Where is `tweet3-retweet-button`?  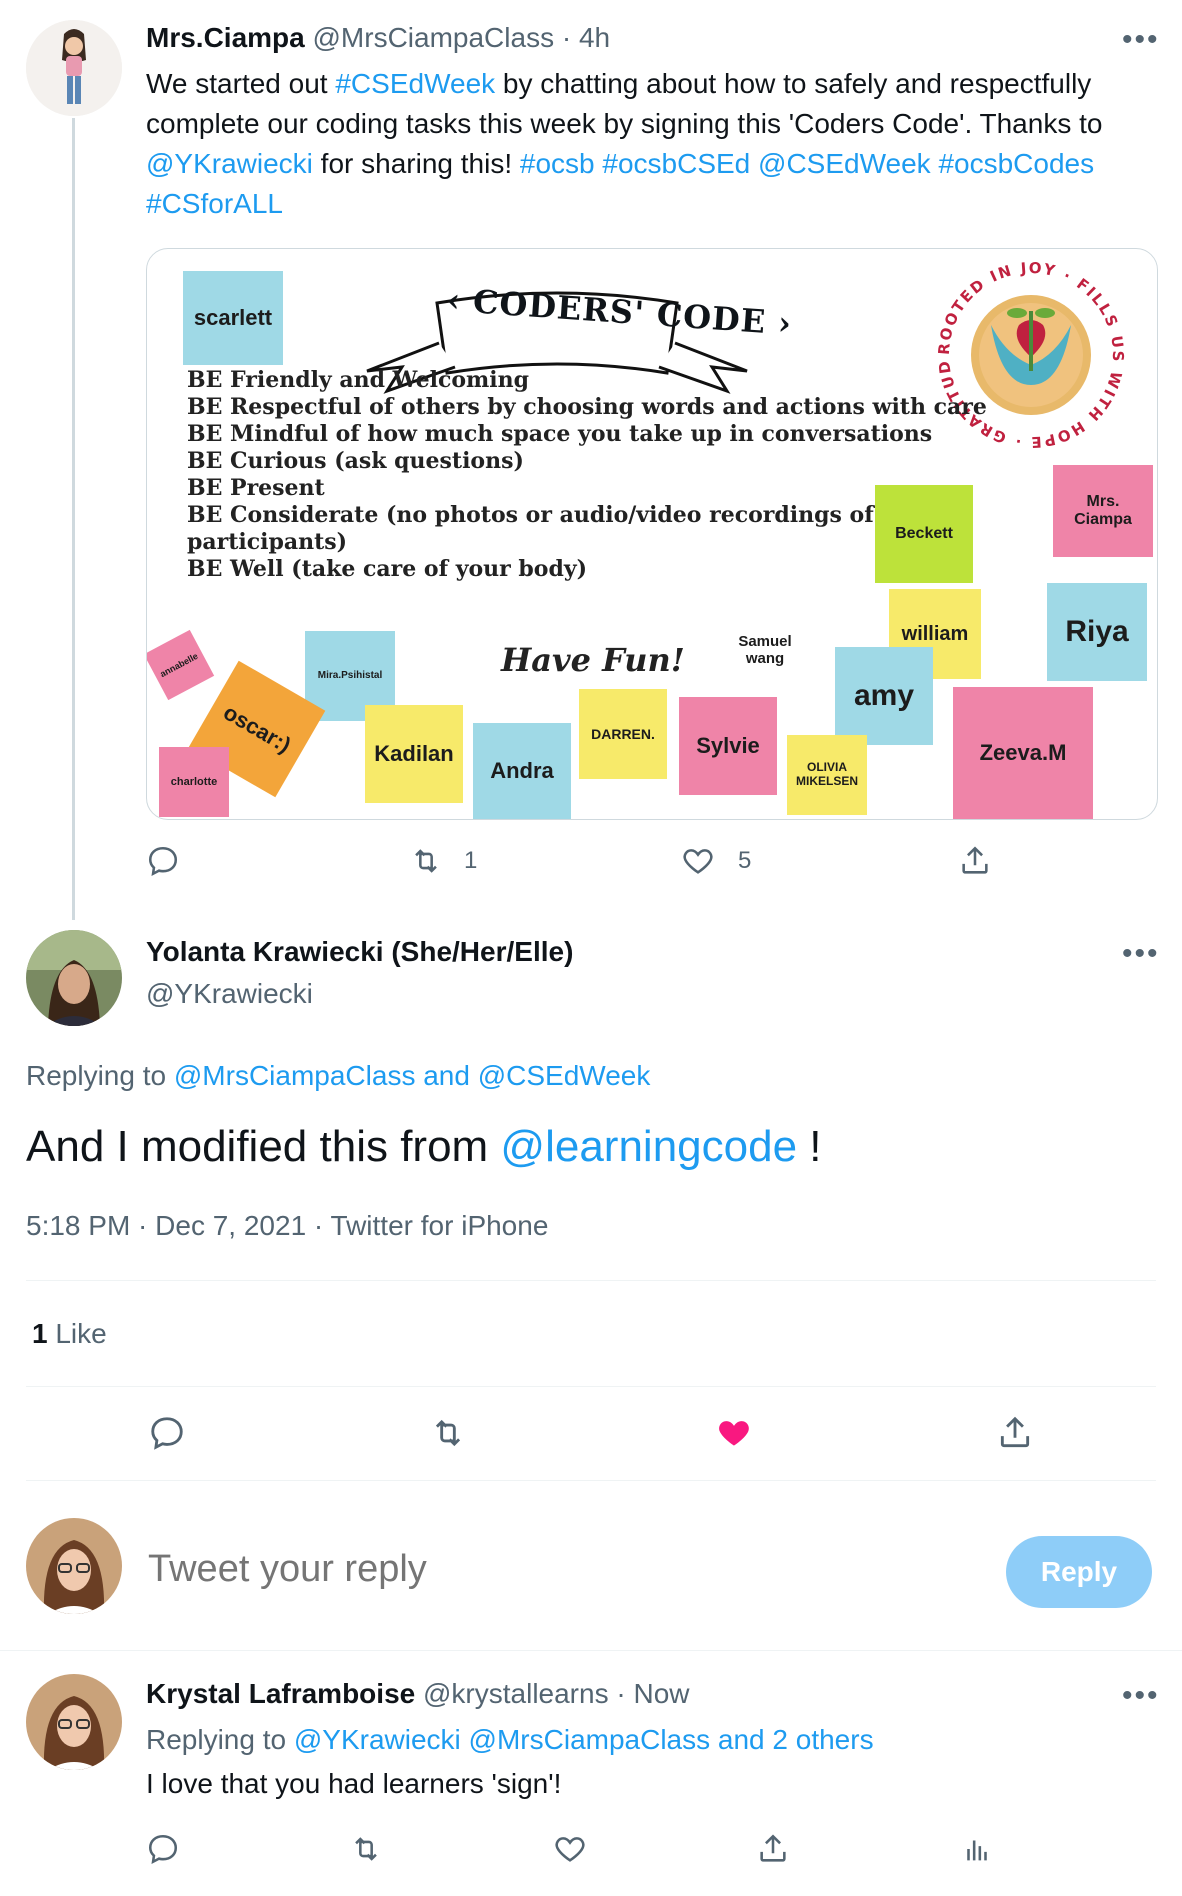 tweet3-retweet-button is located at coordinates (366, 1849).